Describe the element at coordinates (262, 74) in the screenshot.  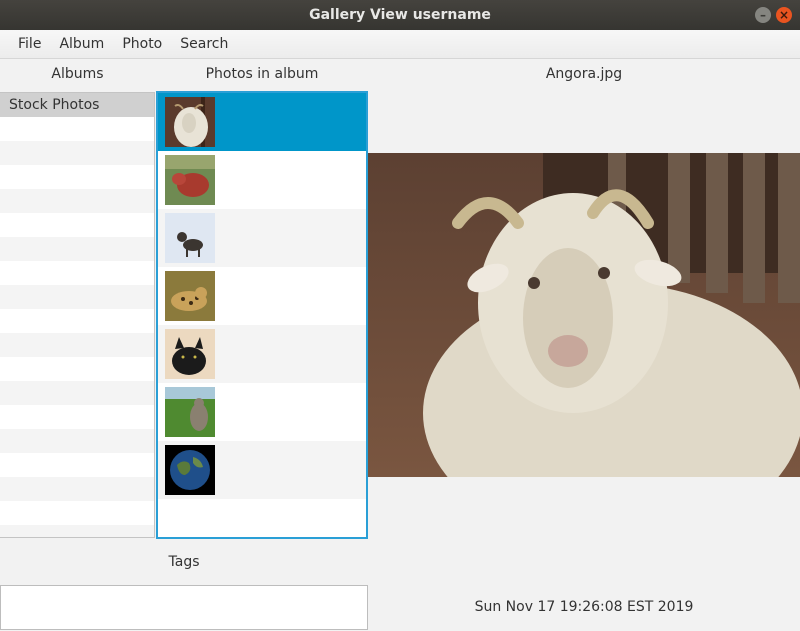
I see `photos-header: Photos in album` at that location.